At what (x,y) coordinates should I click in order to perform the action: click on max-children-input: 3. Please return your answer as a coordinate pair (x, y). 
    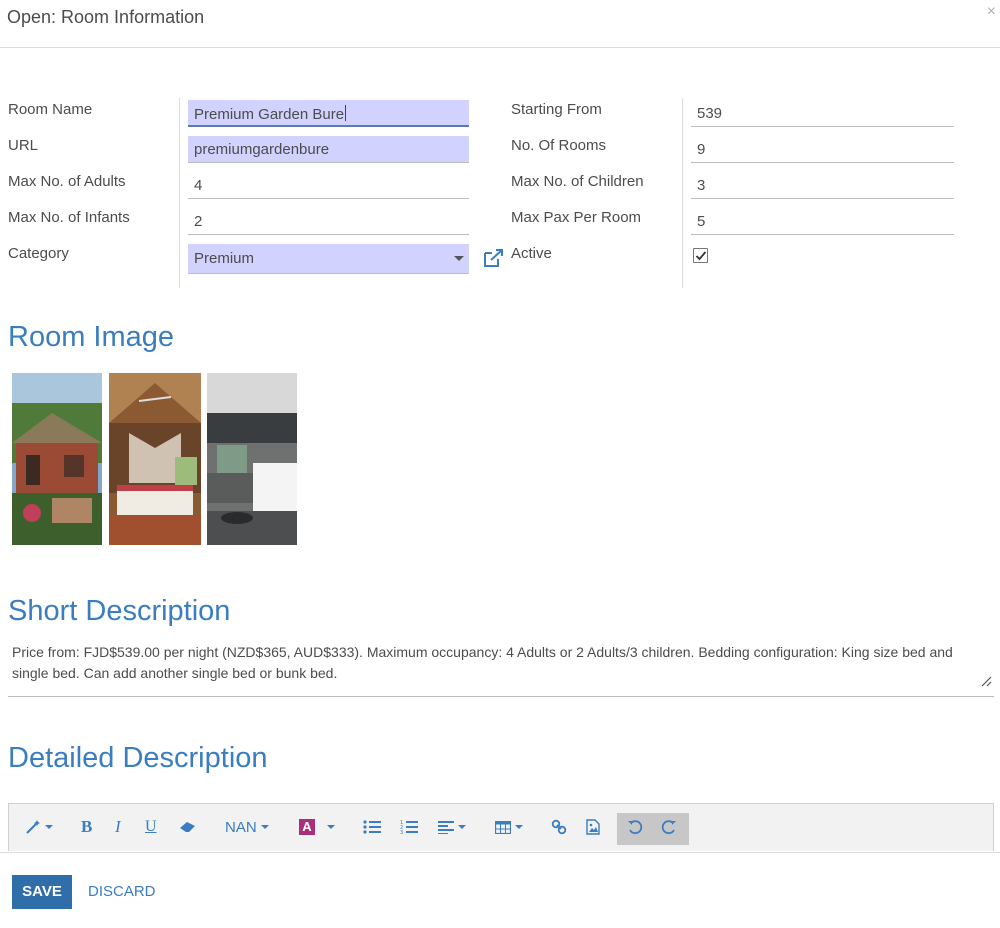
    Looking at the image, I should click on (822, 185).